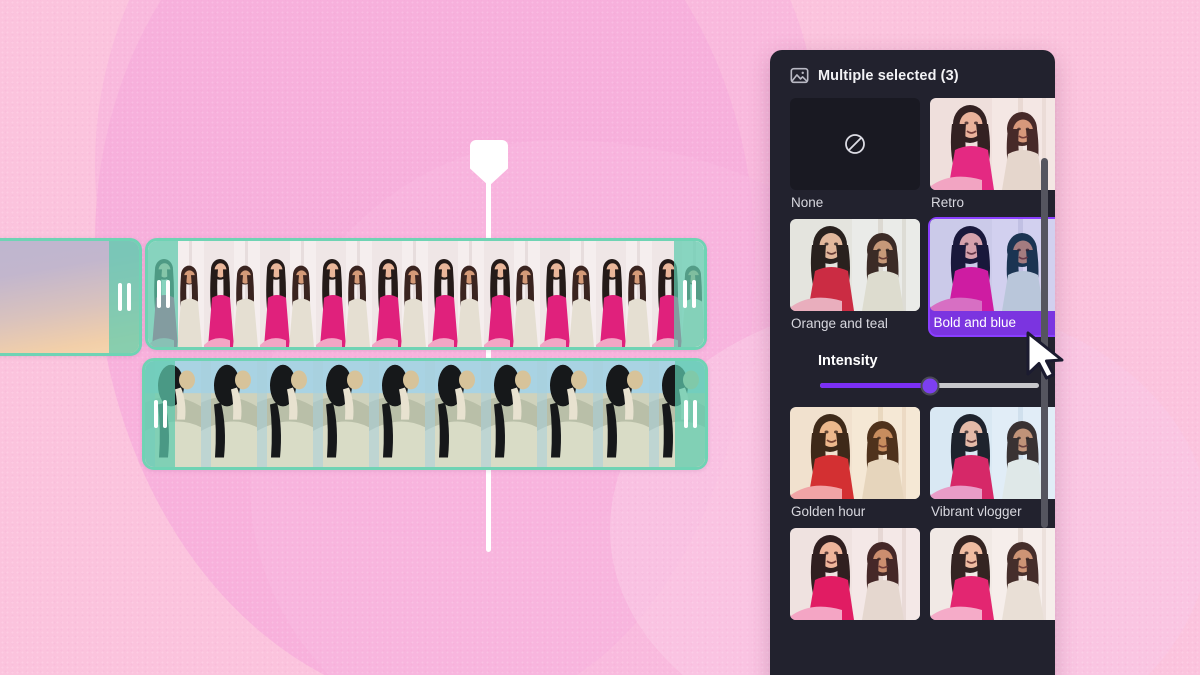 This screenshot has width=1200, height=675. Describe the element at coordinates (807, 202) in the screenshot. I see `filter-label: None` at that location.